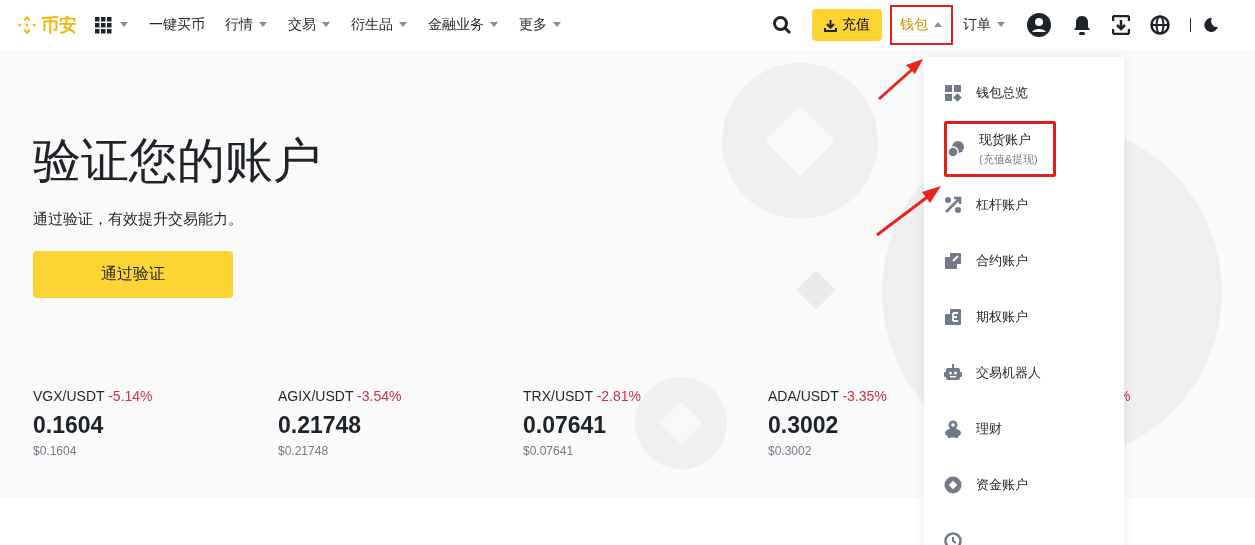 The image size is (1255, 545). Describe the element at coordinates (540, 25) in the screenshot. I see `nav-item: 更多` at that location.